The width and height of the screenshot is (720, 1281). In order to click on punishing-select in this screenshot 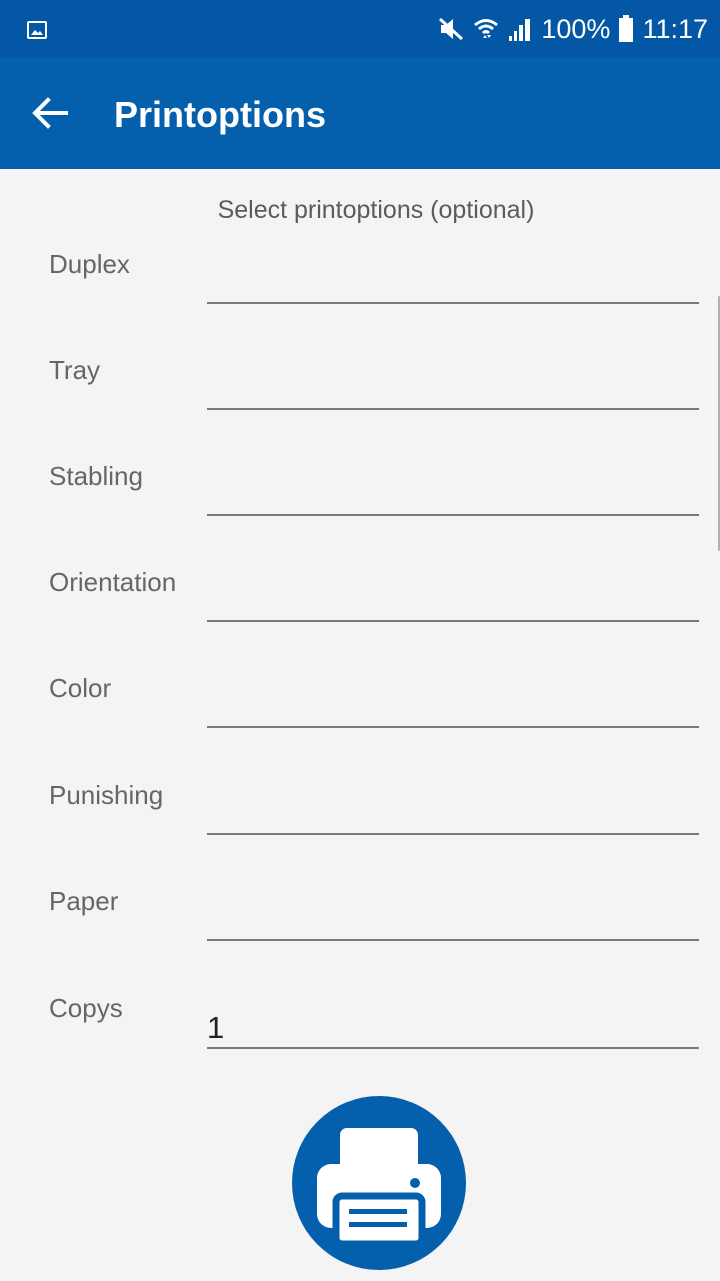, I will do `click(453, 809)`.